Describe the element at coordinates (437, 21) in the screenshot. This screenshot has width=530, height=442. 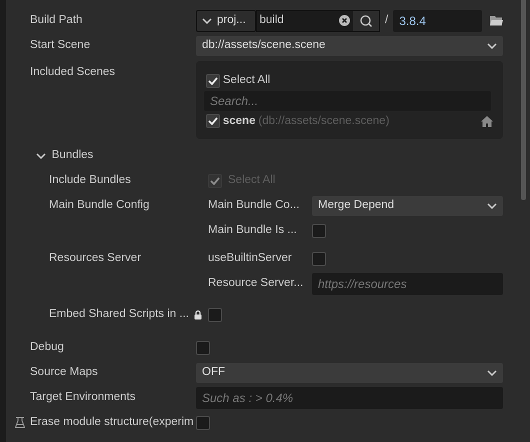
I see `version-field: 3.8.4` at that location.